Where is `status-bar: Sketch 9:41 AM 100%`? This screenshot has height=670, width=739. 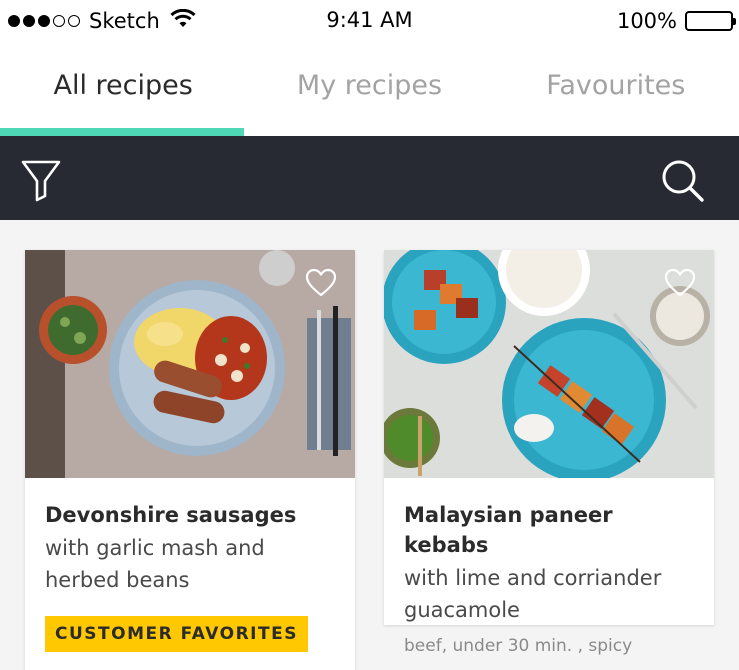 status-bar: Sketch 9:41 AM 100% is located at coordinates (369, 21).